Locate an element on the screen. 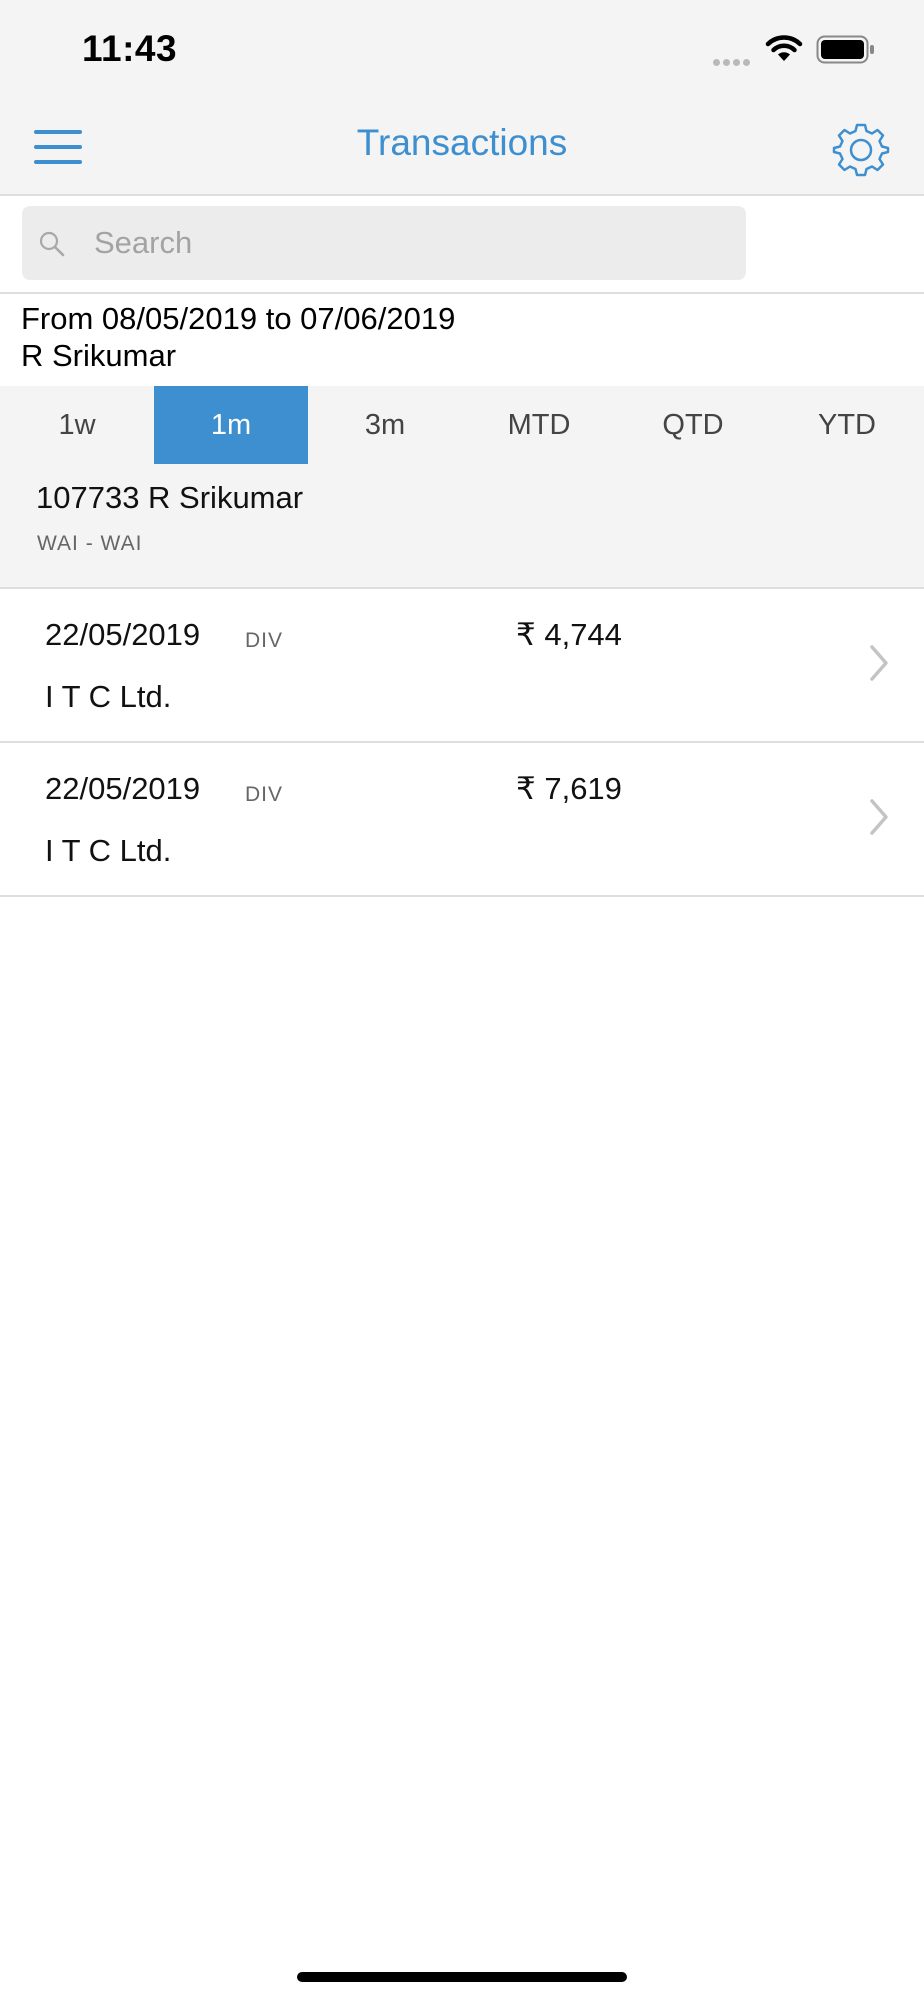  transaction-amount: ₹ 7,619 is located at coordinates (569, 788).